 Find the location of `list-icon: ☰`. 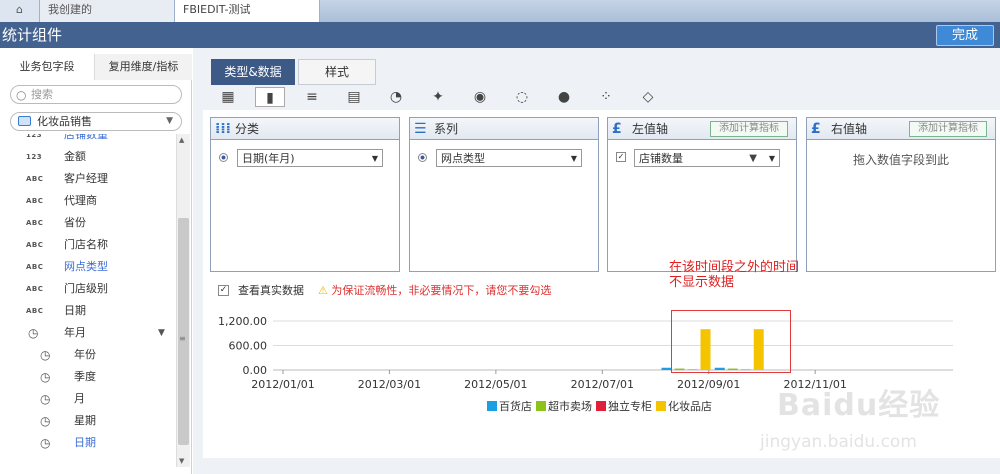

list-icon: ☰ is located at coordinates (420, 129).